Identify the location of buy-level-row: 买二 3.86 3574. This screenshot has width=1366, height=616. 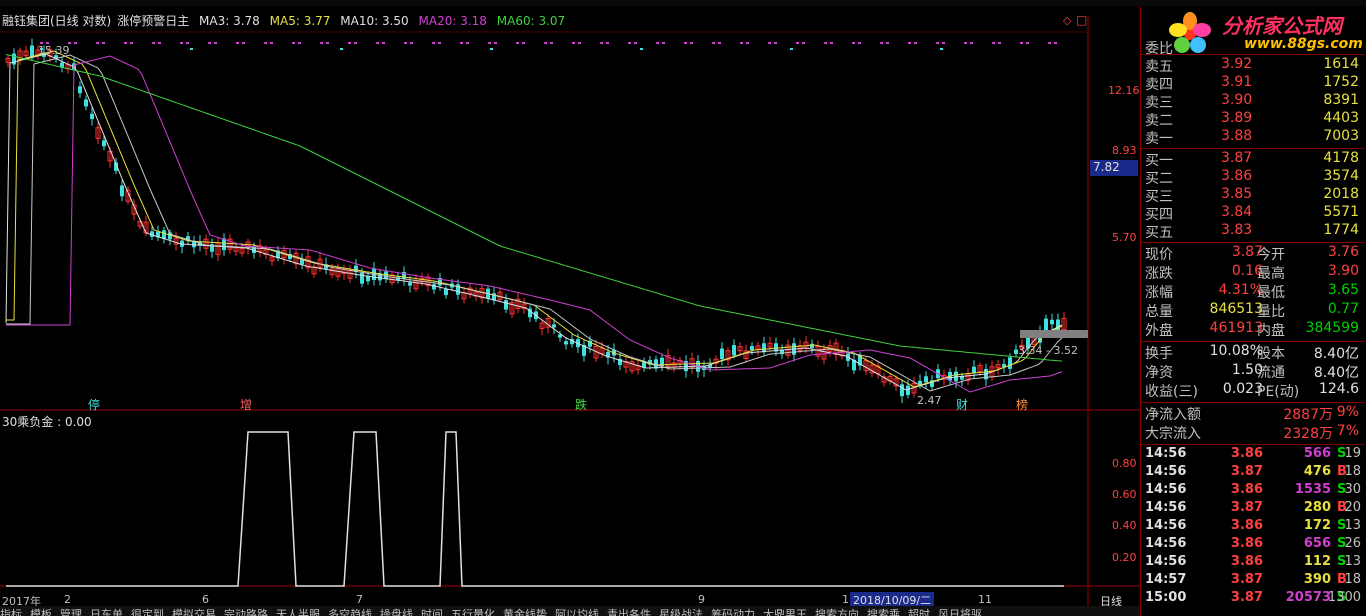
(1253, 177).